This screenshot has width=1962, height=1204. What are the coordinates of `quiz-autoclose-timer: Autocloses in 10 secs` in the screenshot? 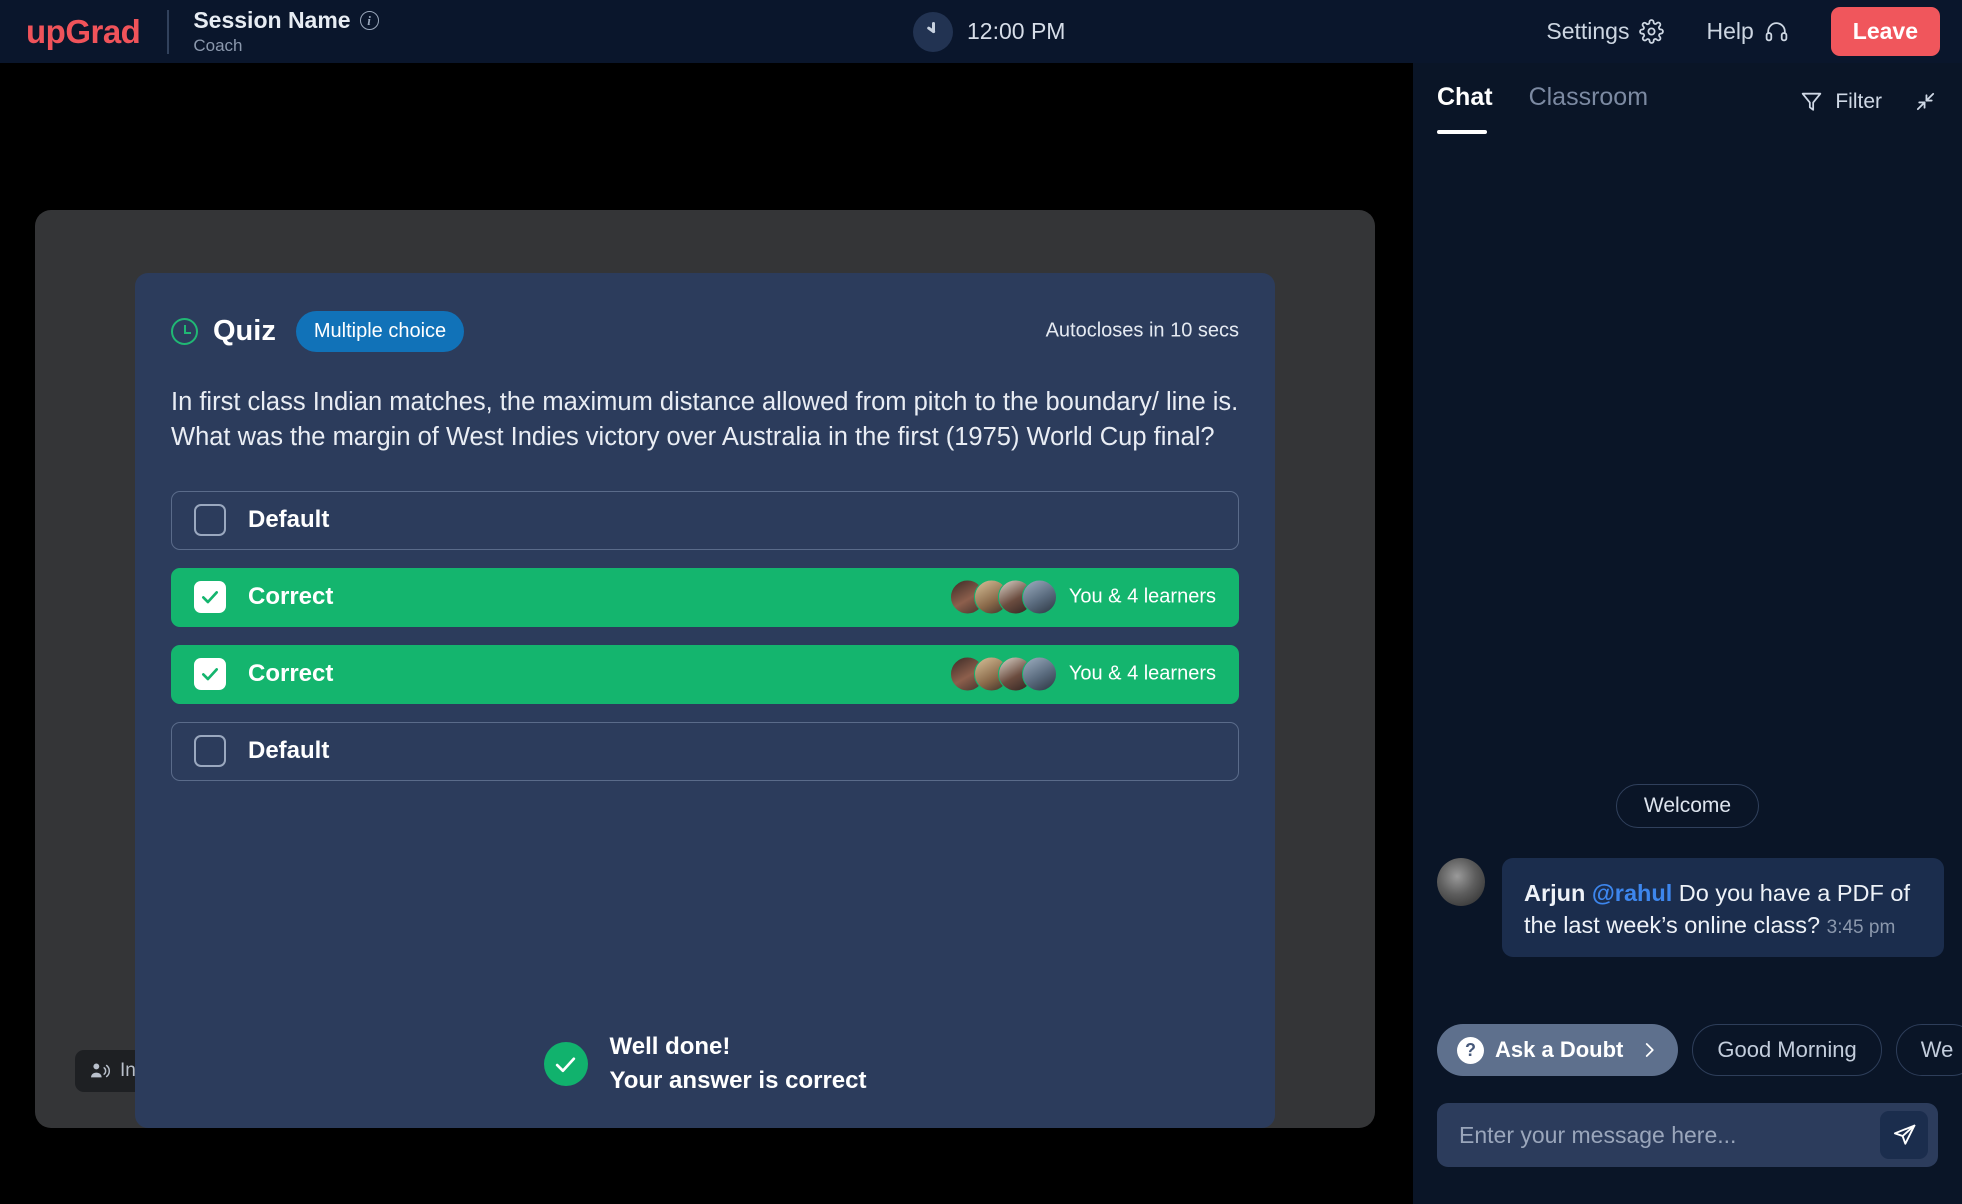 It's located at (1142, 330).